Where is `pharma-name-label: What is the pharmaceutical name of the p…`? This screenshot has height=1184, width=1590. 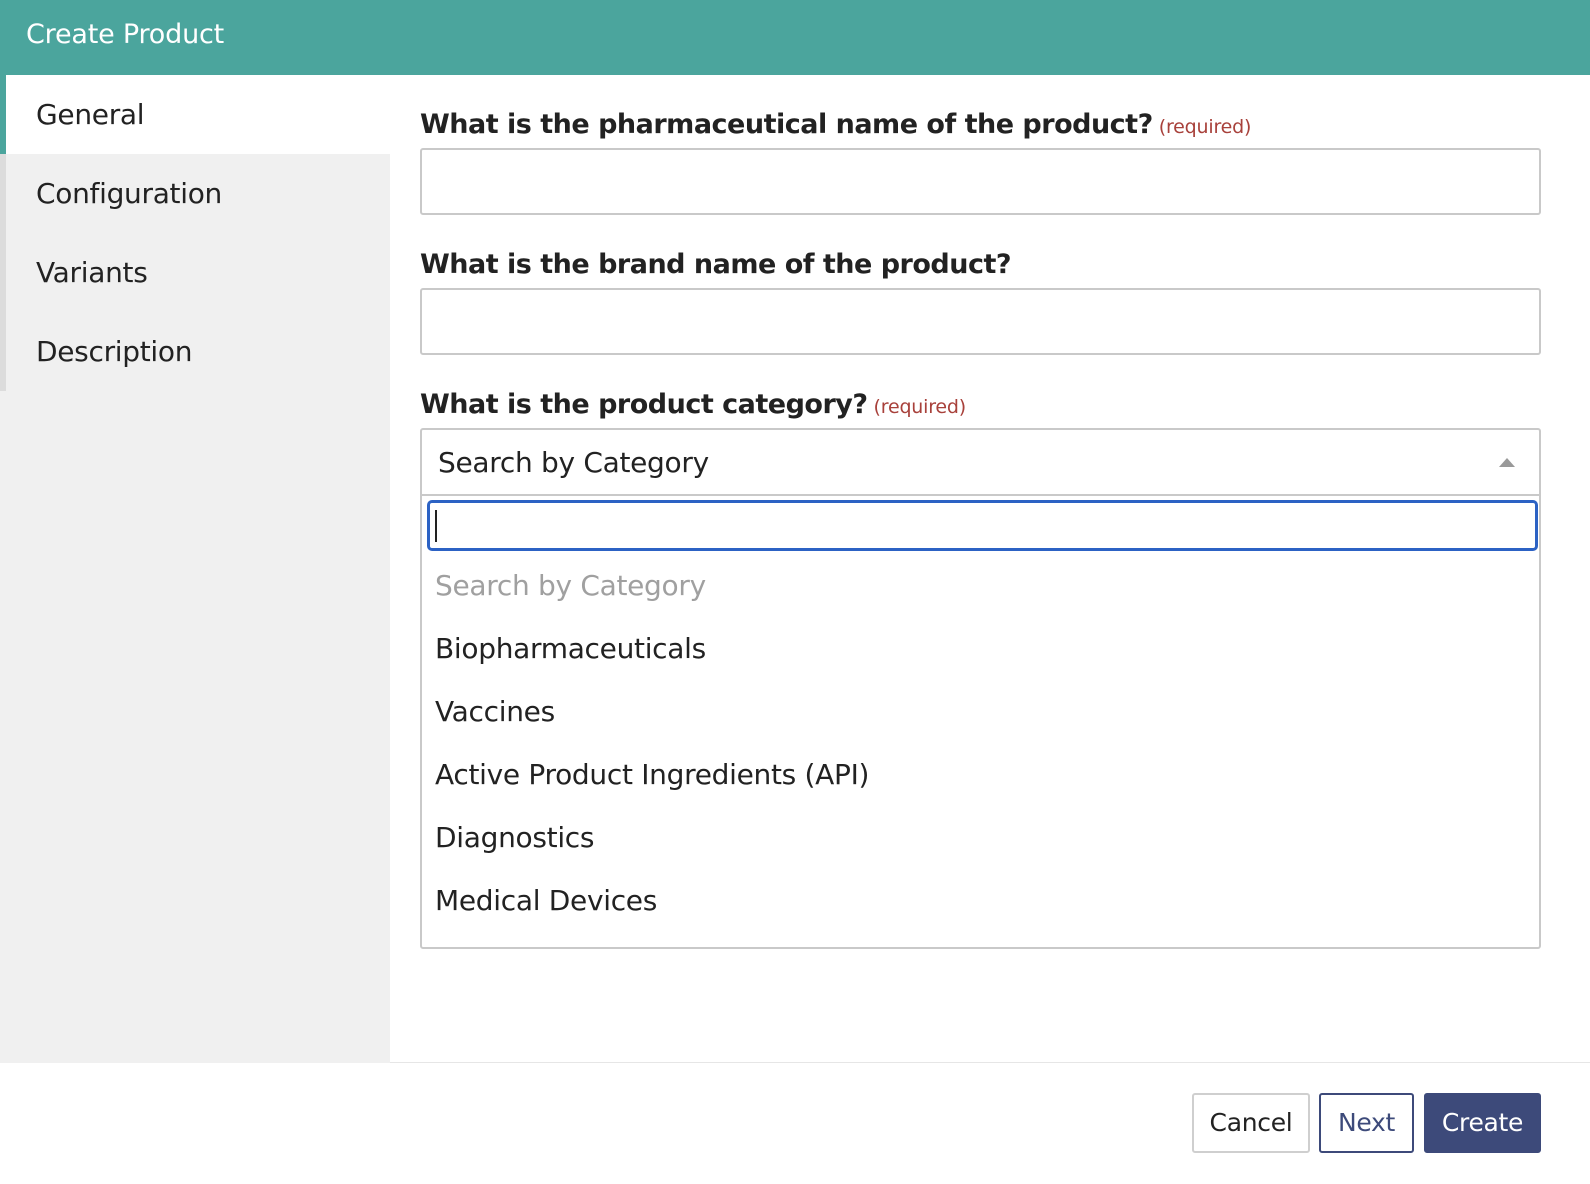
pharma-name-label: What is the pharmaceutical name of the p… is located at coordinates (835, 126).